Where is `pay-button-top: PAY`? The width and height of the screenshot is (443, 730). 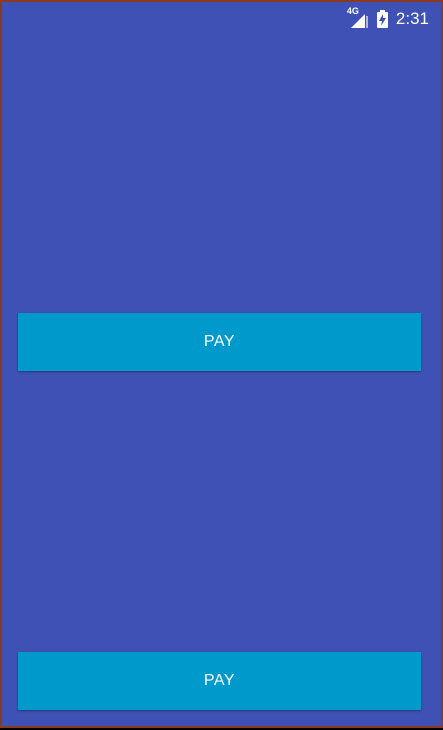
pay-button-top: PAY is located at coordinates (219, 342).